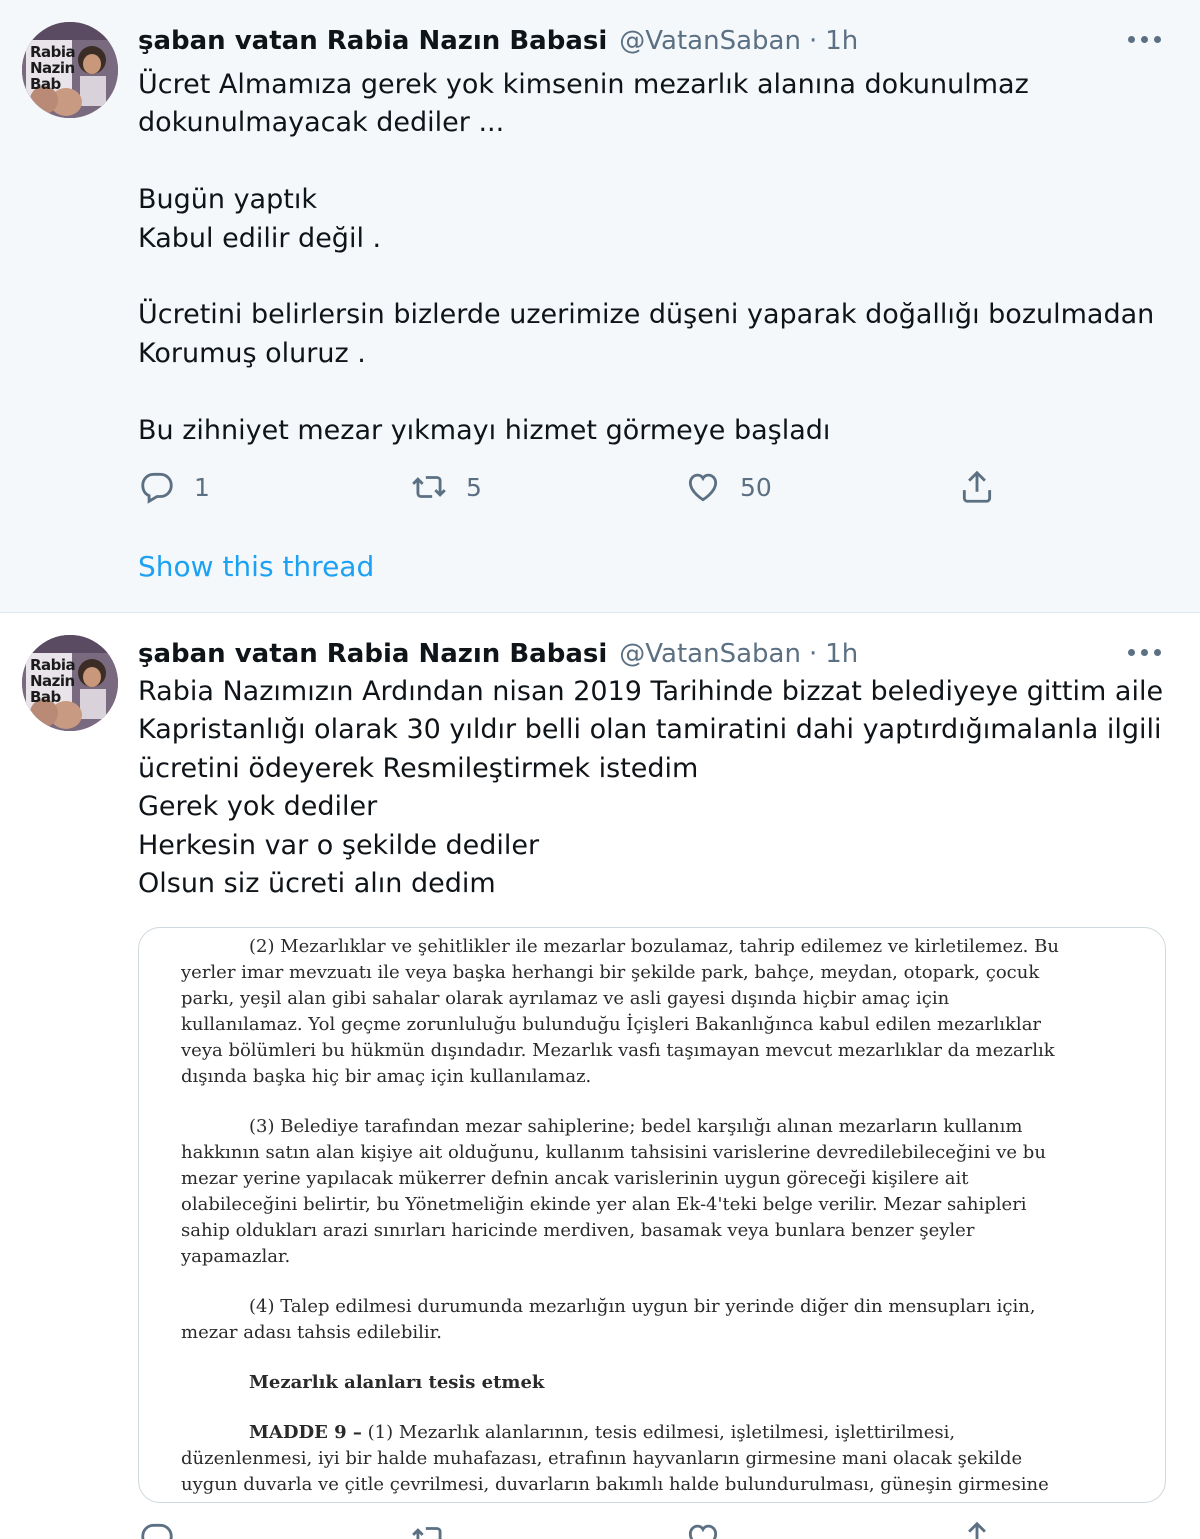  Describe the element at coordinates (260, 238) in the screenshot. I see `tweet-text-line: Kabul edilir değil .` at that location.